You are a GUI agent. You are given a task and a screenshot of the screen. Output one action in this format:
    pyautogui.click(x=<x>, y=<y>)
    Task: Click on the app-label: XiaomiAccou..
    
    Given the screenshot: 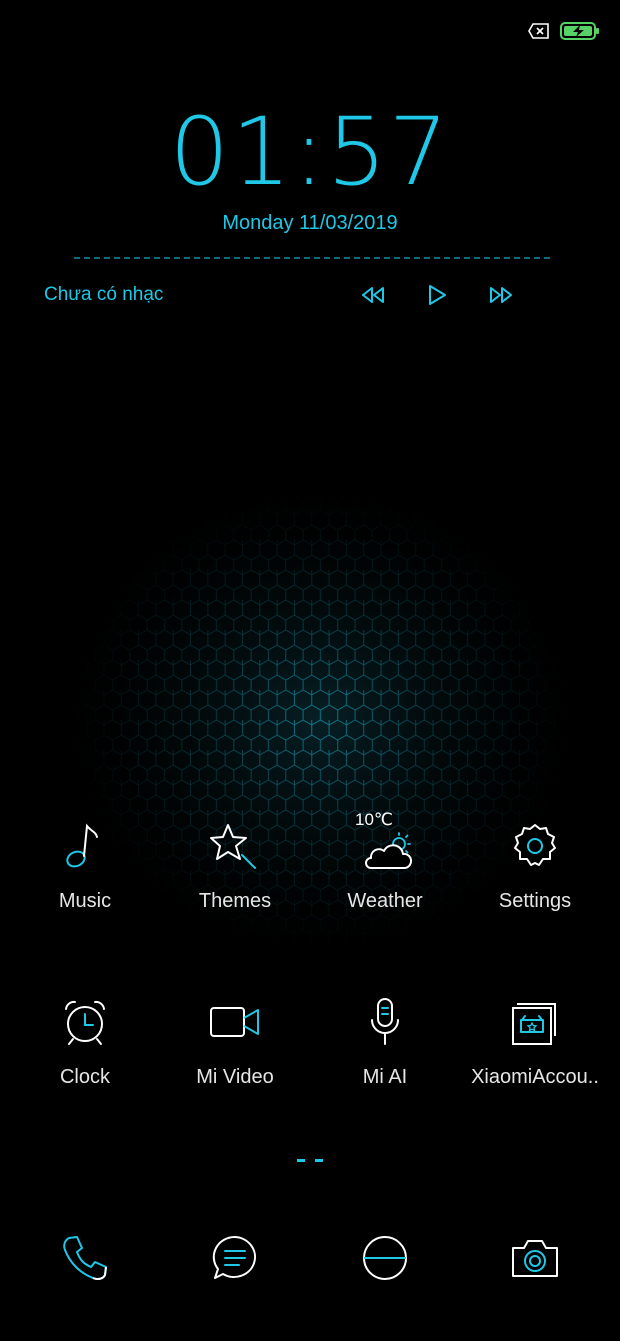 What is the action you would take?
    pyautogui.click(x=535, y=1077)
    